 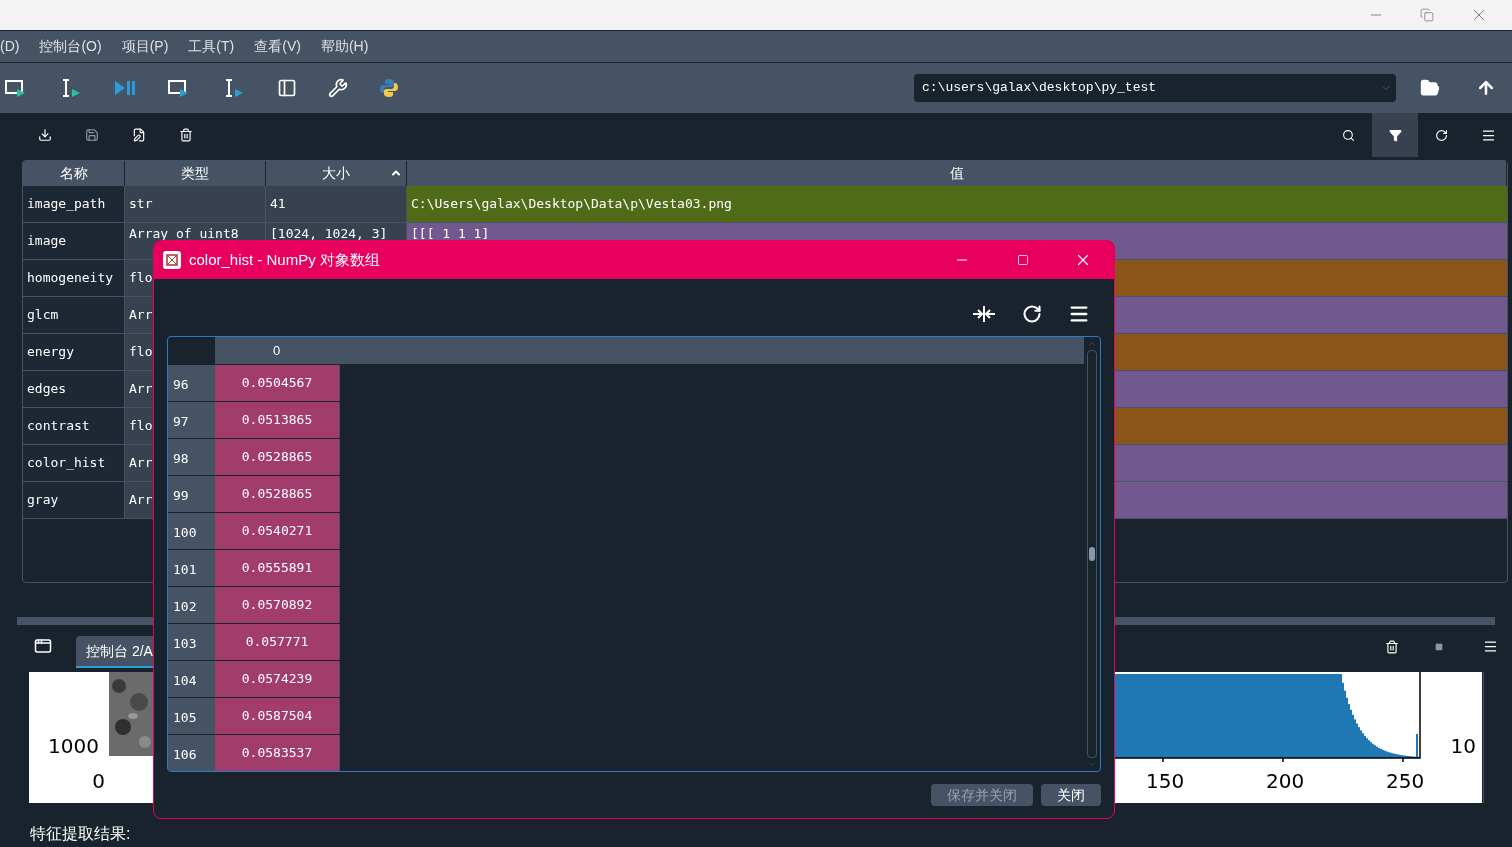 I want to click on table-cell: image, so click(x=74, y=241).